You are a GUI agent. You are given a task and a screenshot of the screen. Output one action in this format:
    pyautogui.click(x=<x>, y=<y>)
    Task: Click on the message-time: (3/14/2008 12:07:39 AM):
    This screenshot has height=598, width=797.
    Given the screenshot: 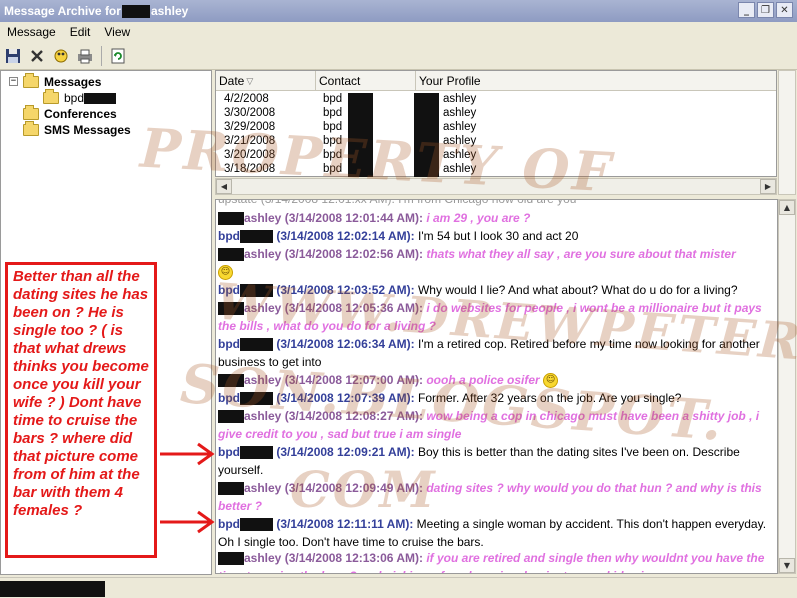 What is the action you would take?
    pyautogui.click(x=345, y=398)
    